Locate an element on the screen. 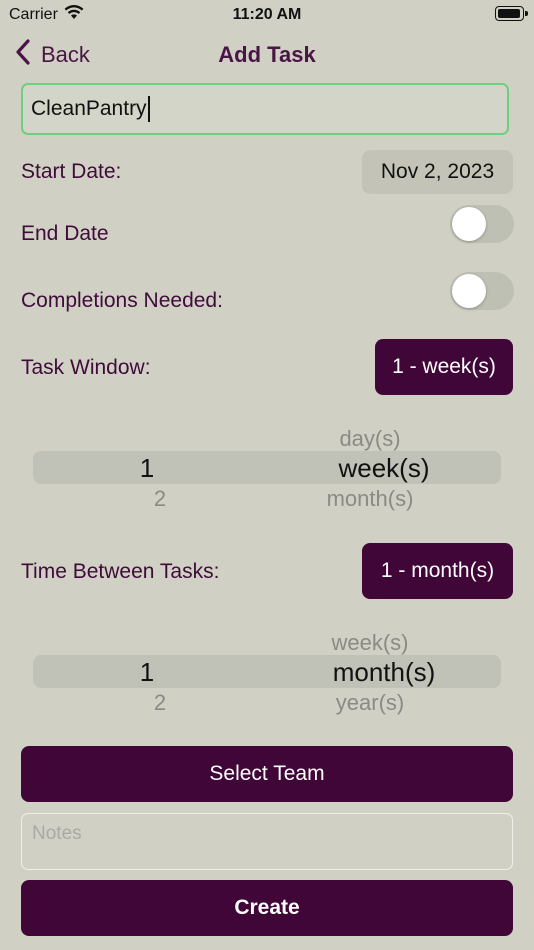 The height and width of the screenshot is (950, 534). completions-needed-toggle is located at coordinates (482, 291).